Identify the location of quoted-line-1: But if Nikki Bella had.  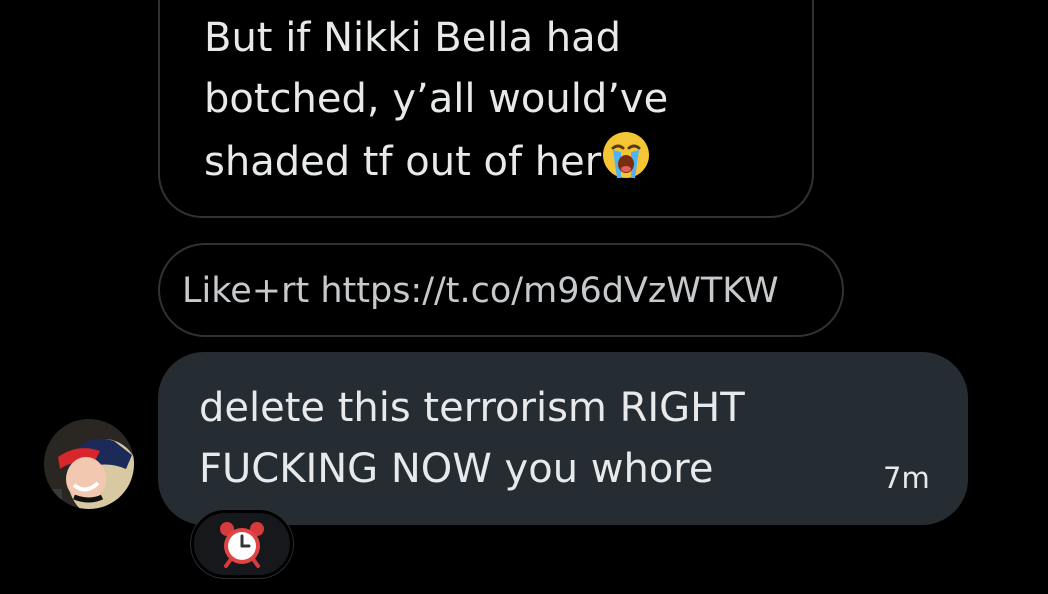
(413, 38).